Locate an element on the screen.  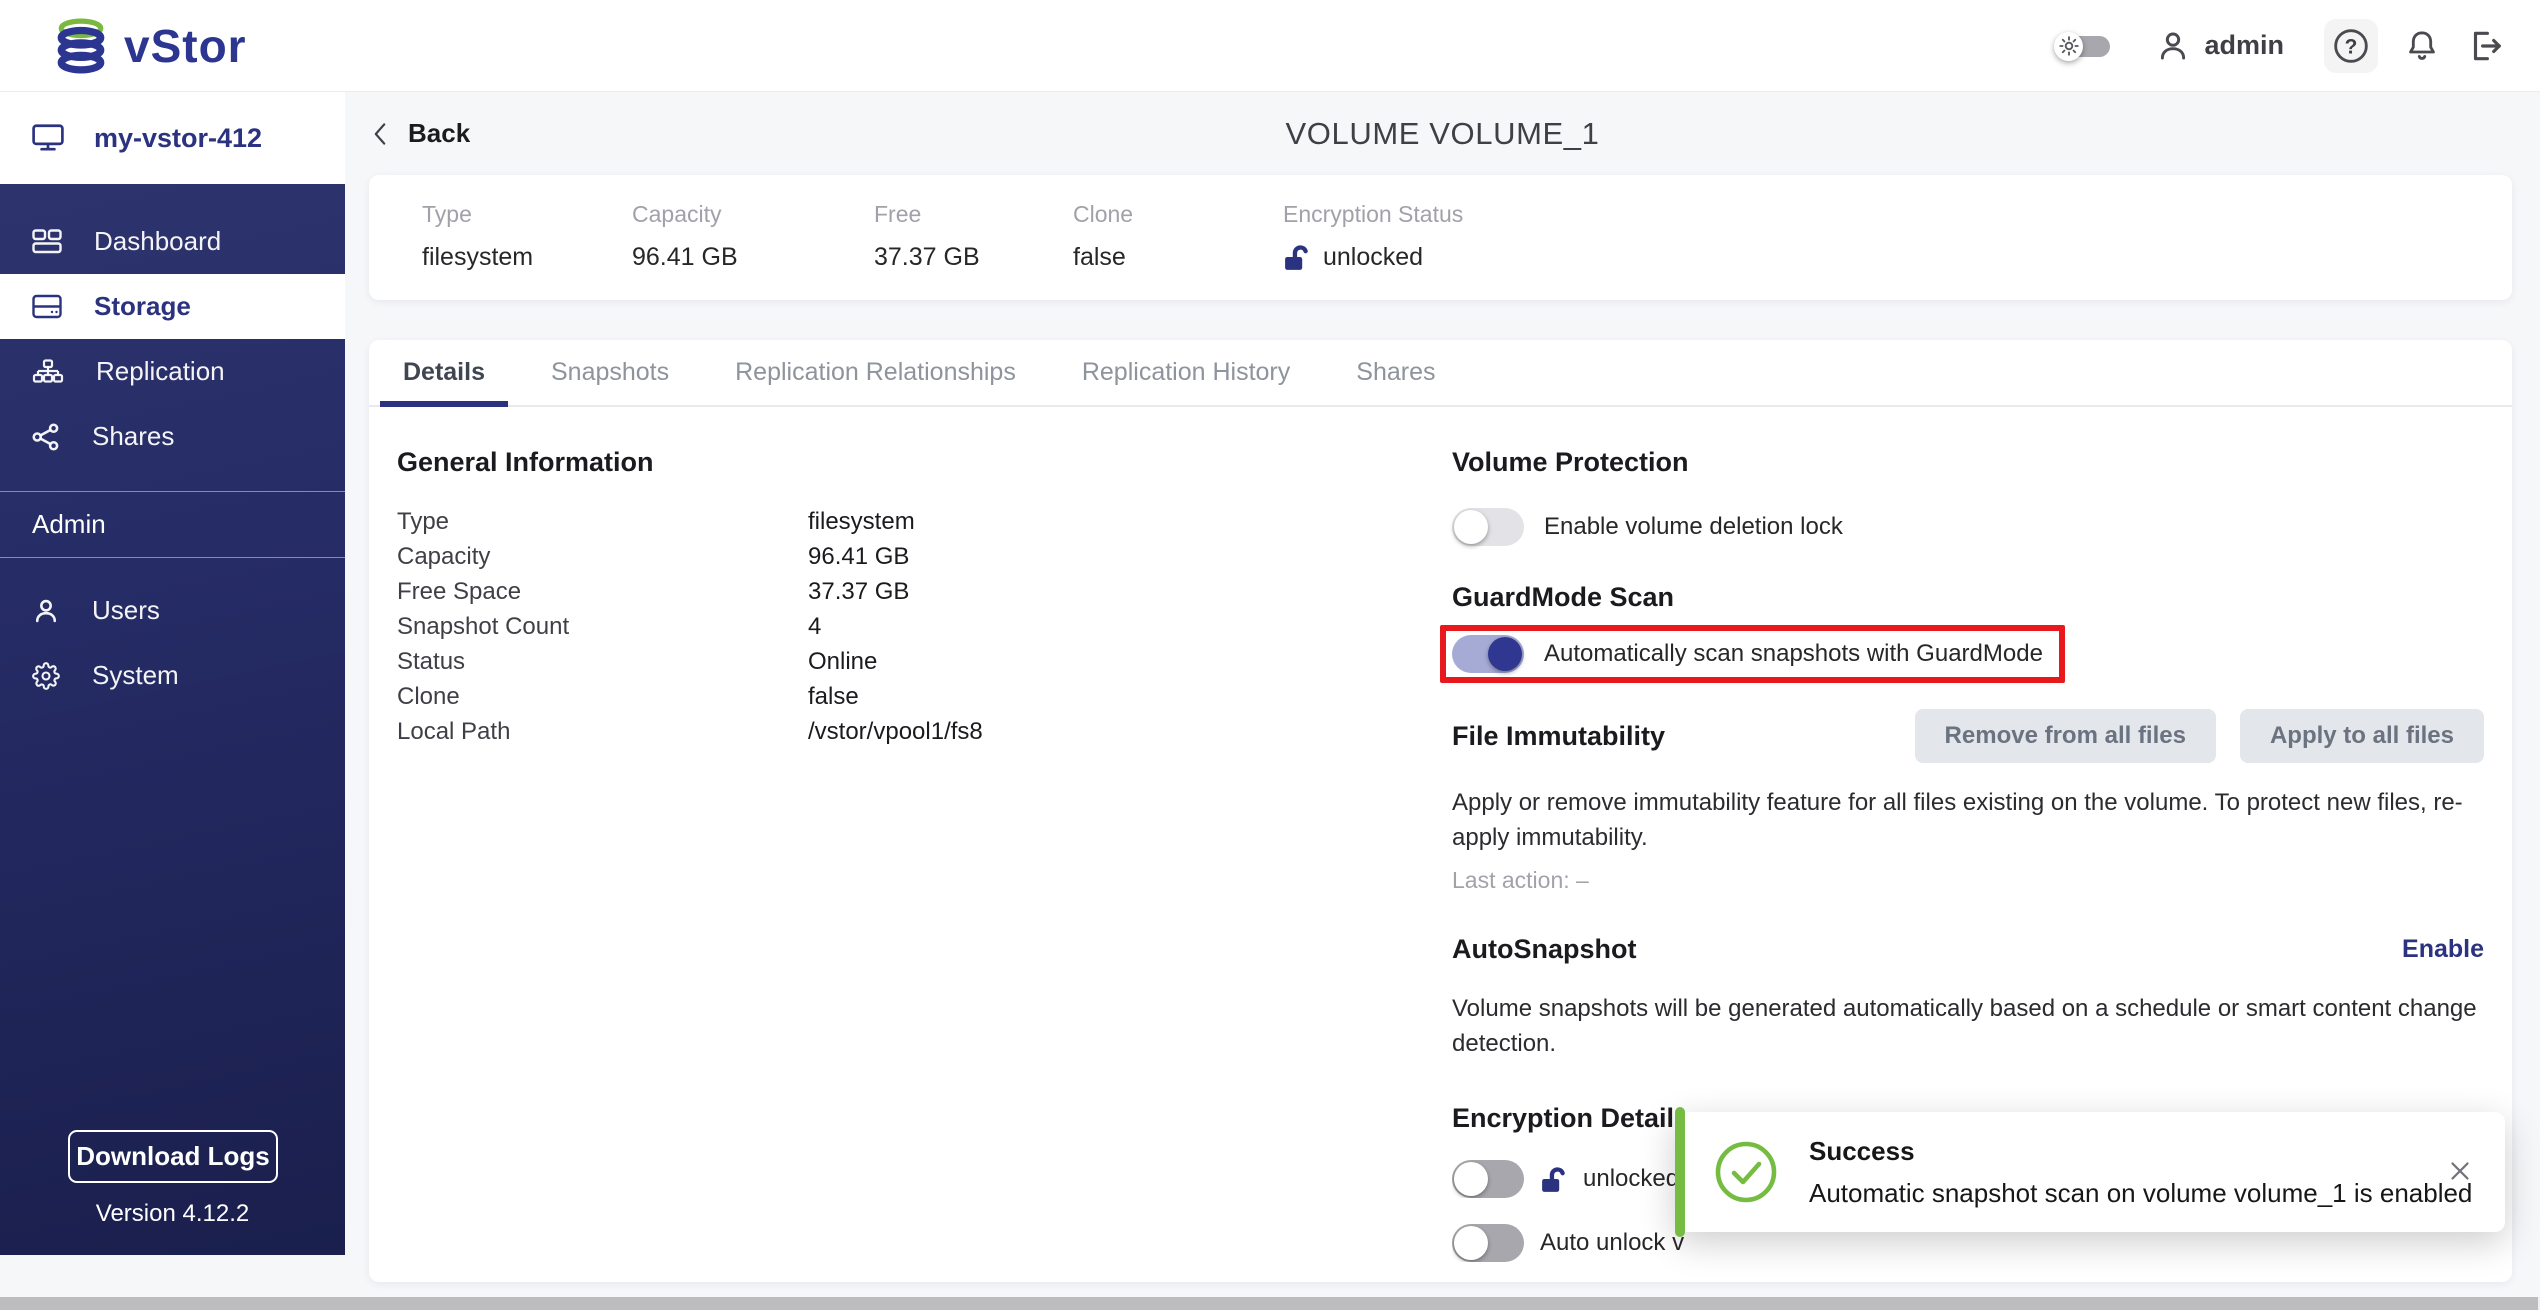
page-header: Back VOLUME VOLUME_1 is located at coordinates (1442, 133).